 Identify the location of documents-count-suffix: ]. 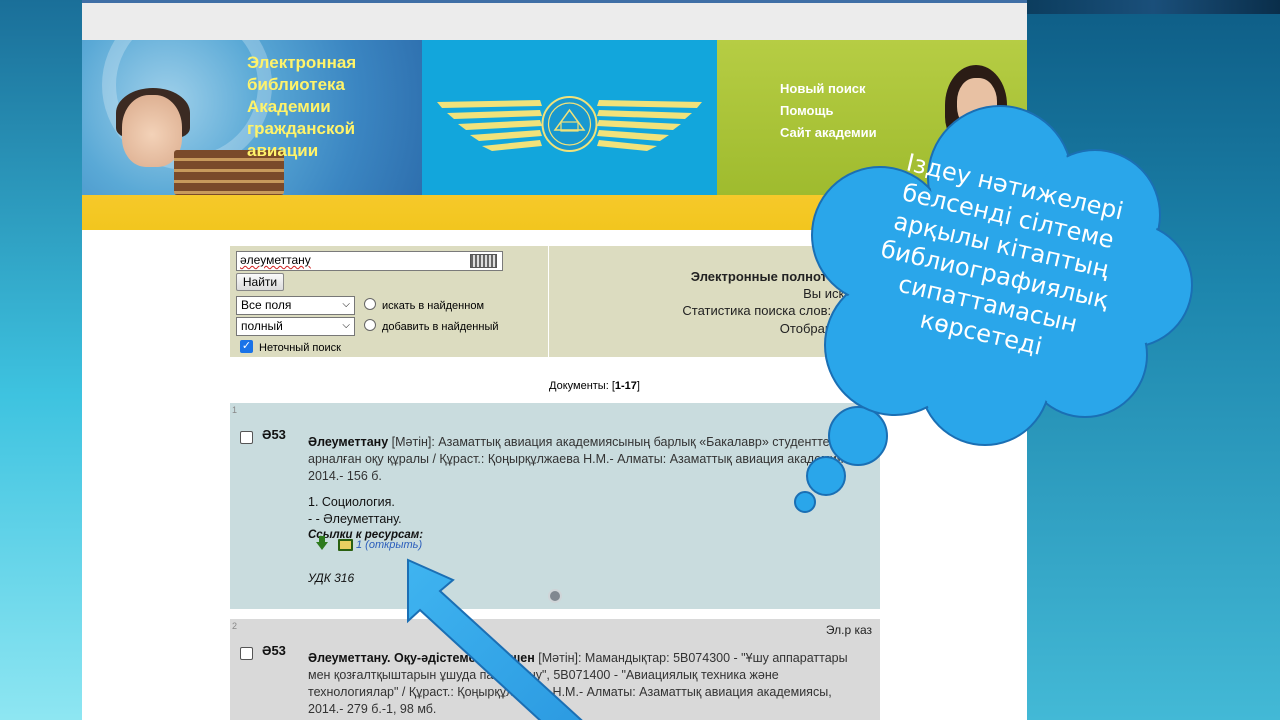
(638, 386).